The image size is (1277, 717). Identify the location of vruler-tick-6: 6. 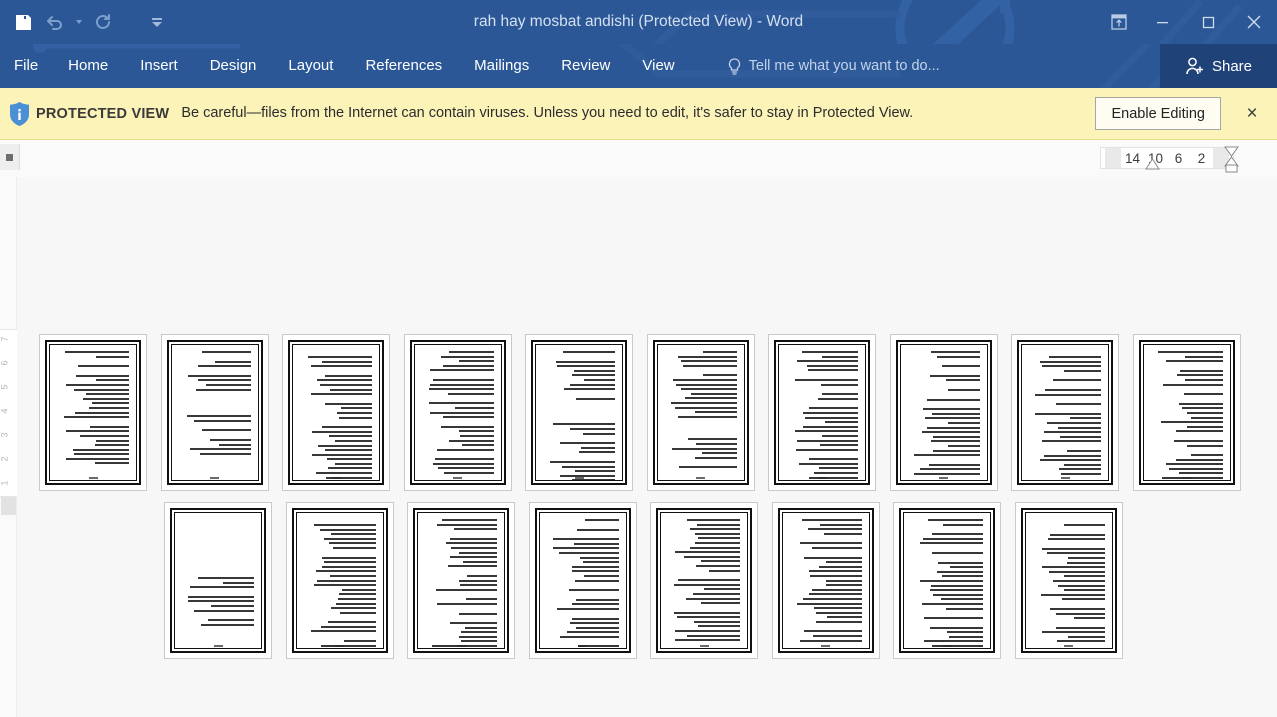
(5, 363).